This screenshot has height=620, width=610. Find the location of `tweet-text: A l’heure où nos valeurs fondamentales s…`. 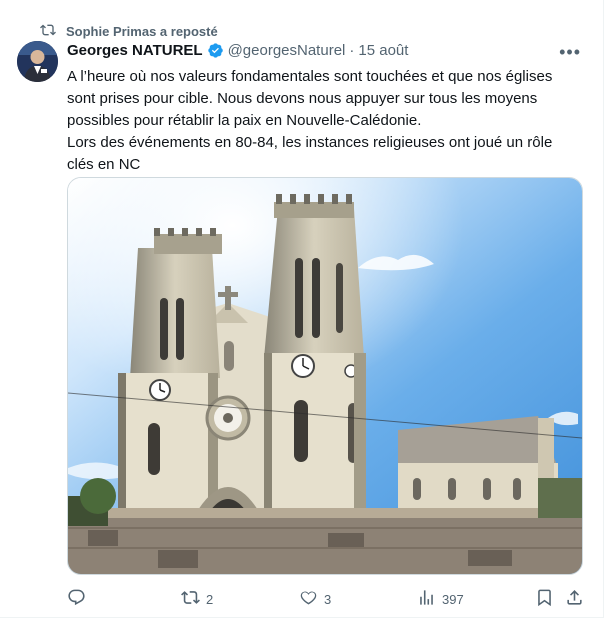

tweet-text: A l’heure où nos valeurs fondamentales s… is located at coordinates (322, 121).